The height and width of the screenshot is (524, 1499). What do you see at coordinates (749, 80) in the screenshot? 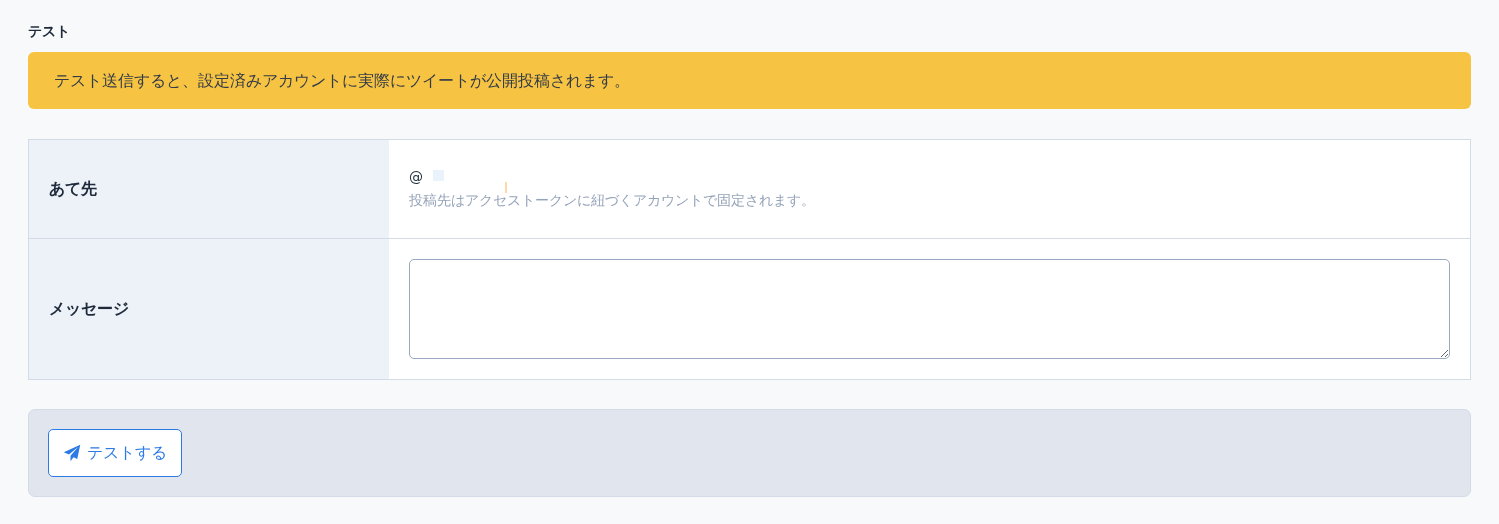
I see `warning-alert: テスト送信すると、設定済みアカウントに実際にツイートが公開投稿されます。` at bounding box center [749, 80].